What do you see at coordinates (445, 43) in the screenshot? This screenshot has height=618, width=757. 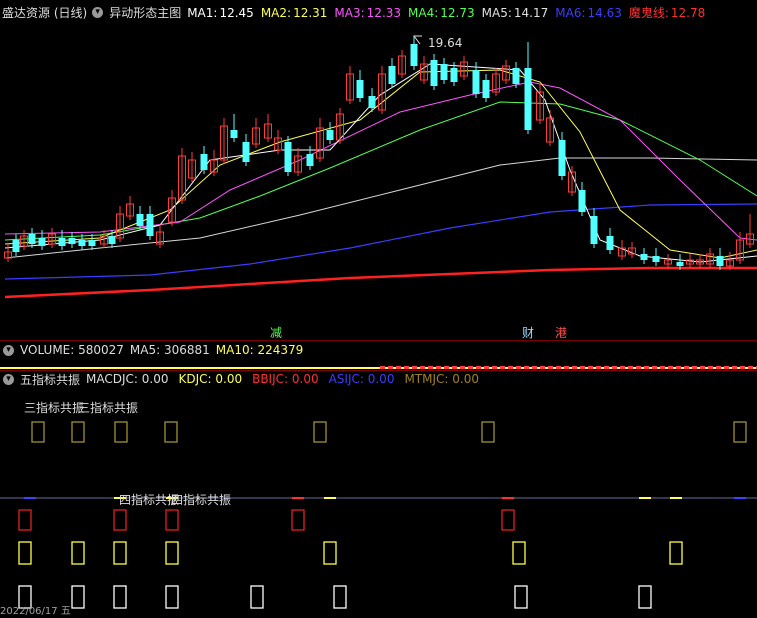 I see `high-price-label: 19.64` at bounding box center [445, 43].